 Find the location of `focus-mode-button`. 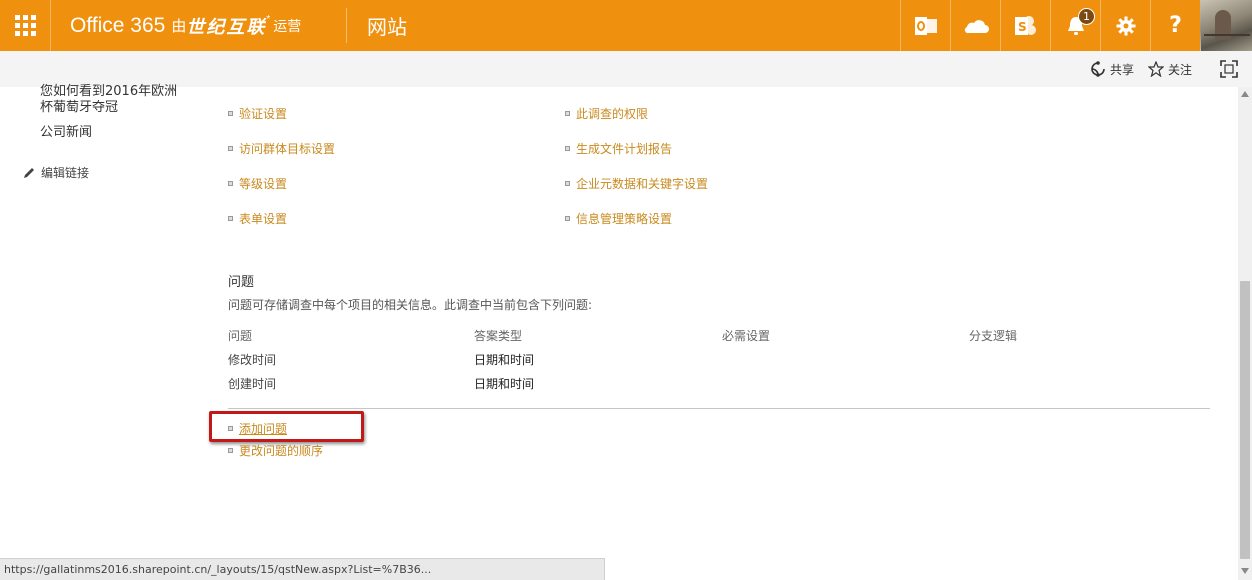

focus-mode-button is located at coordinates (1231, 69).